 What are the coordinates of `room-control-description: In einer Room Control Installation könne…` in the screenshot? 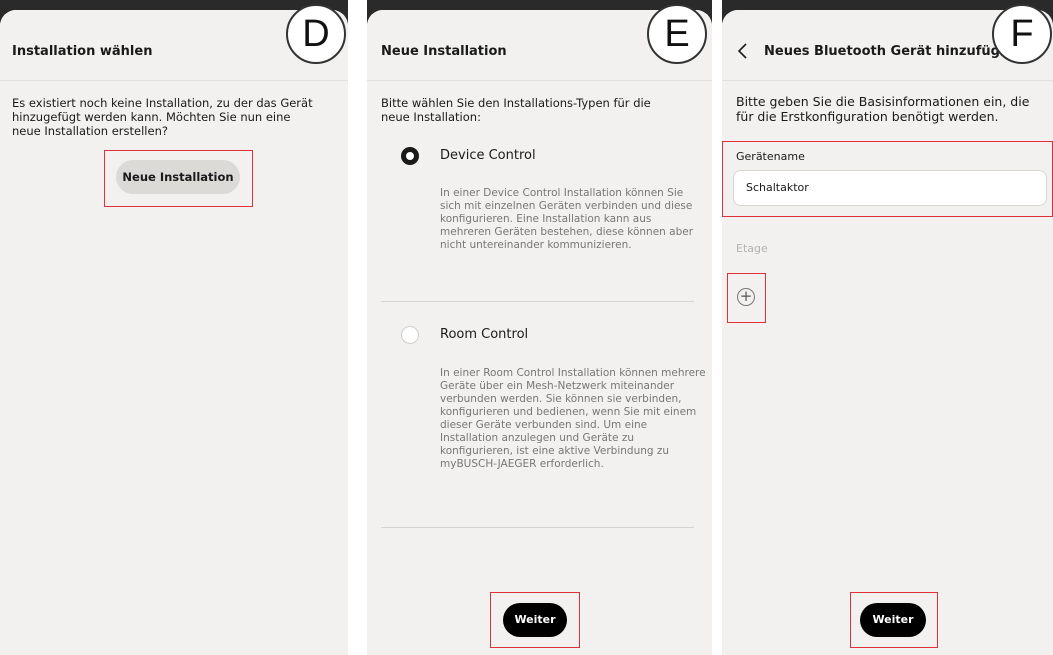 It's located at (573, 418).